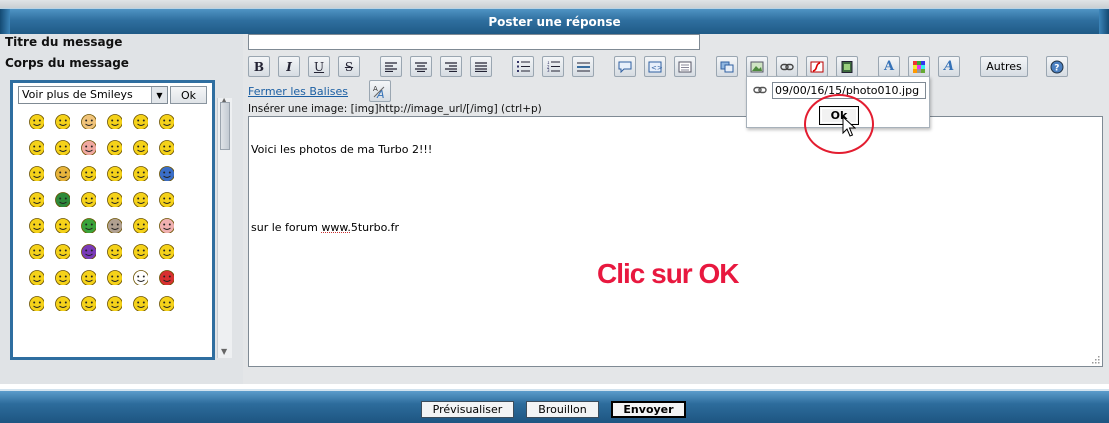 This screenshot has width=1109, height=423. Describe the element at coordinates (467, 409) in the screenshot. I see `preview-button: Prévisualiser` at that location.